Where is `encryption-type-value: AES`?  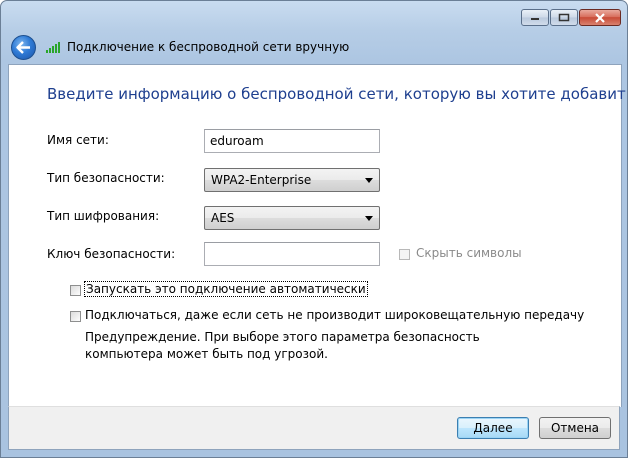 encryption-type-value: AES is located at coordinates (223, 218).